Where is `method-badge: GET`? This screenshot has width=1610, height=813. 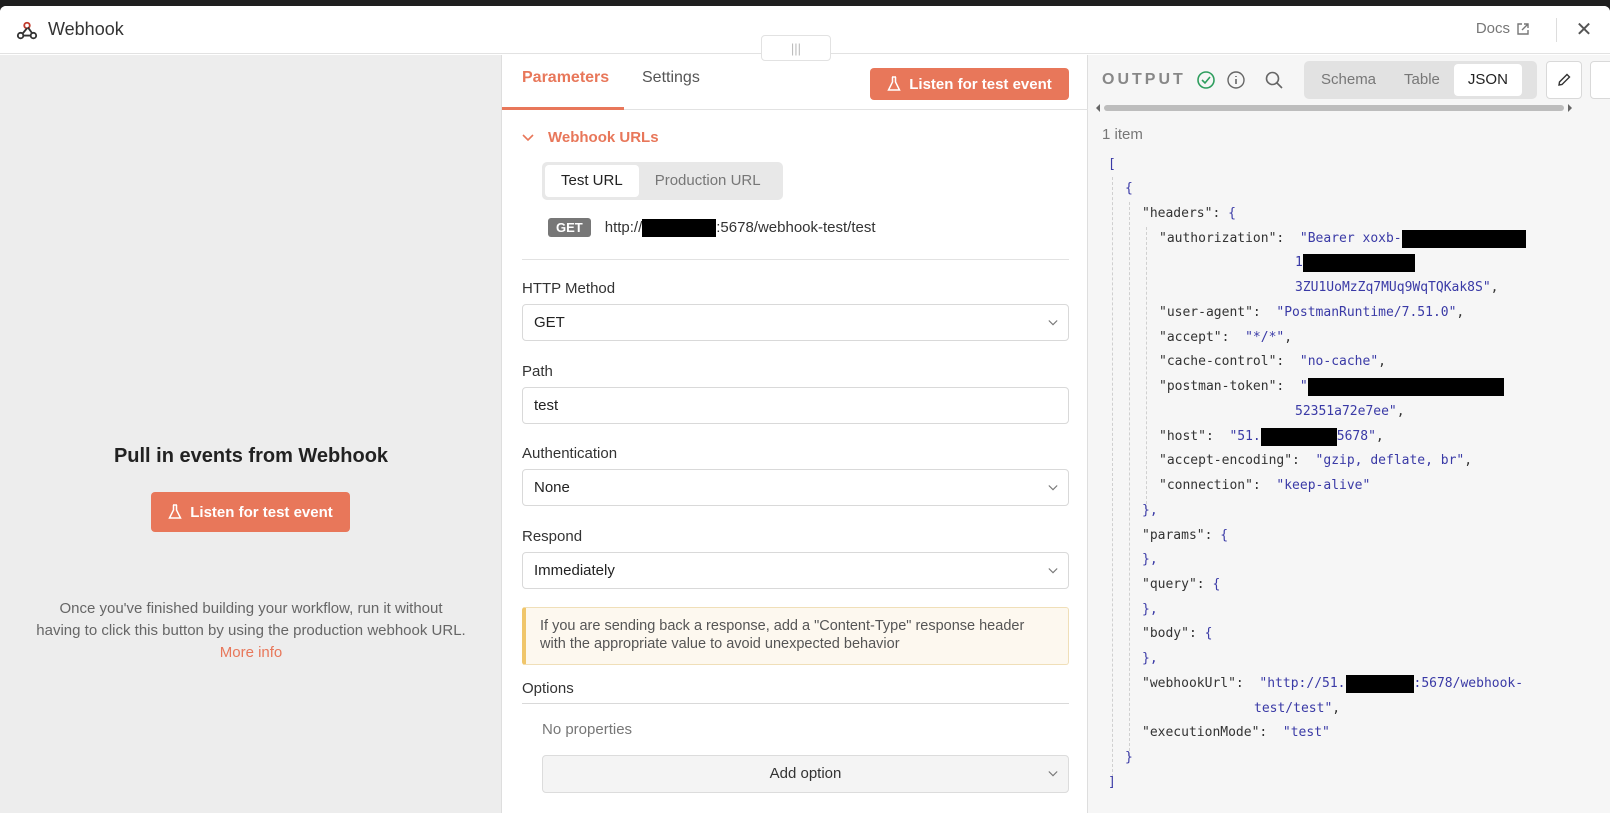
method-badge: GET is located at coordinates (569, 227).